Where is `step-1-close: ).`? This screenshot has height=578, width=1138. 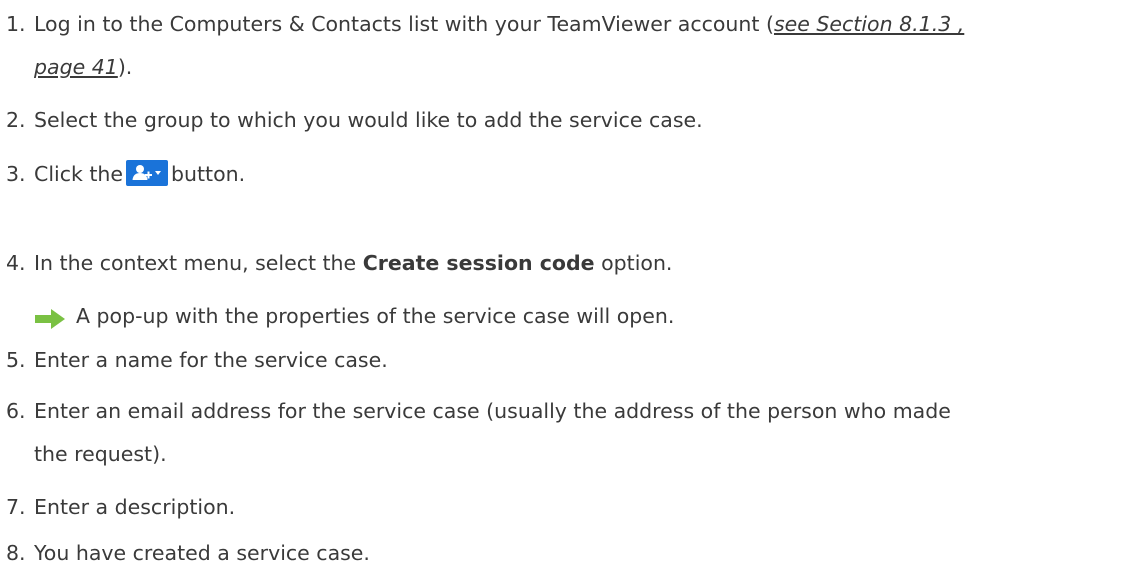
step-1-close: ). is located at coordinates (125, 67).